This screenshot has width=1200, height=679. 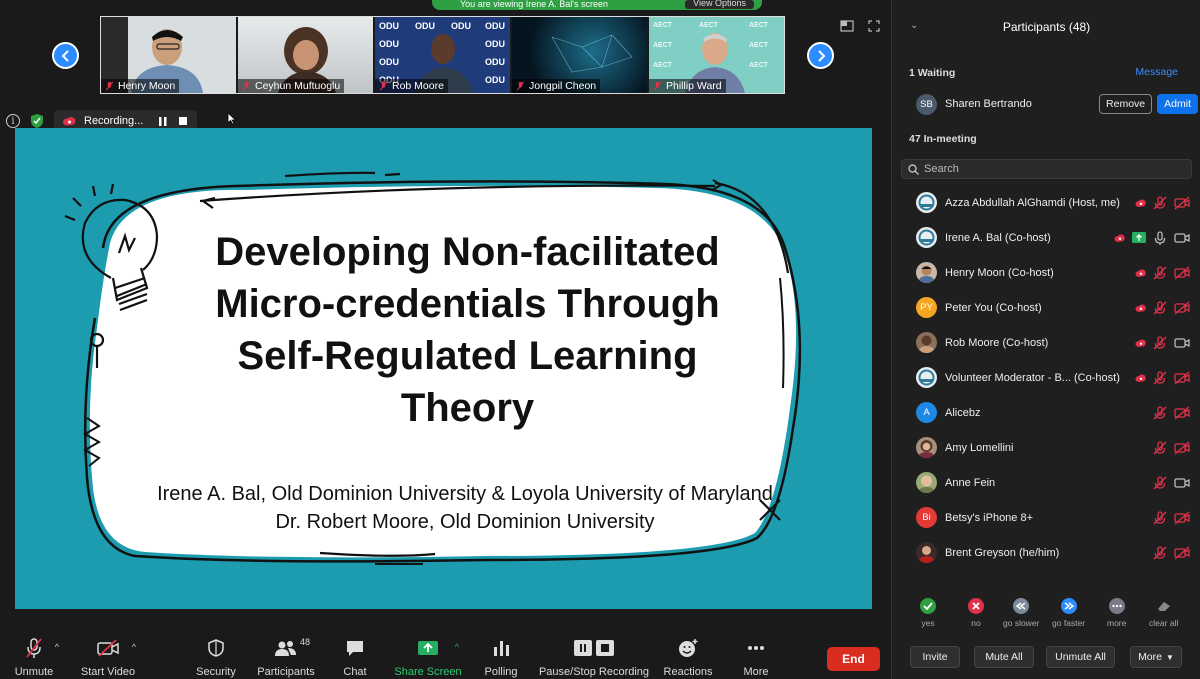 I want to click on participant-row: Irene A. Bal (Co-host), so click(x=1046, y=237).